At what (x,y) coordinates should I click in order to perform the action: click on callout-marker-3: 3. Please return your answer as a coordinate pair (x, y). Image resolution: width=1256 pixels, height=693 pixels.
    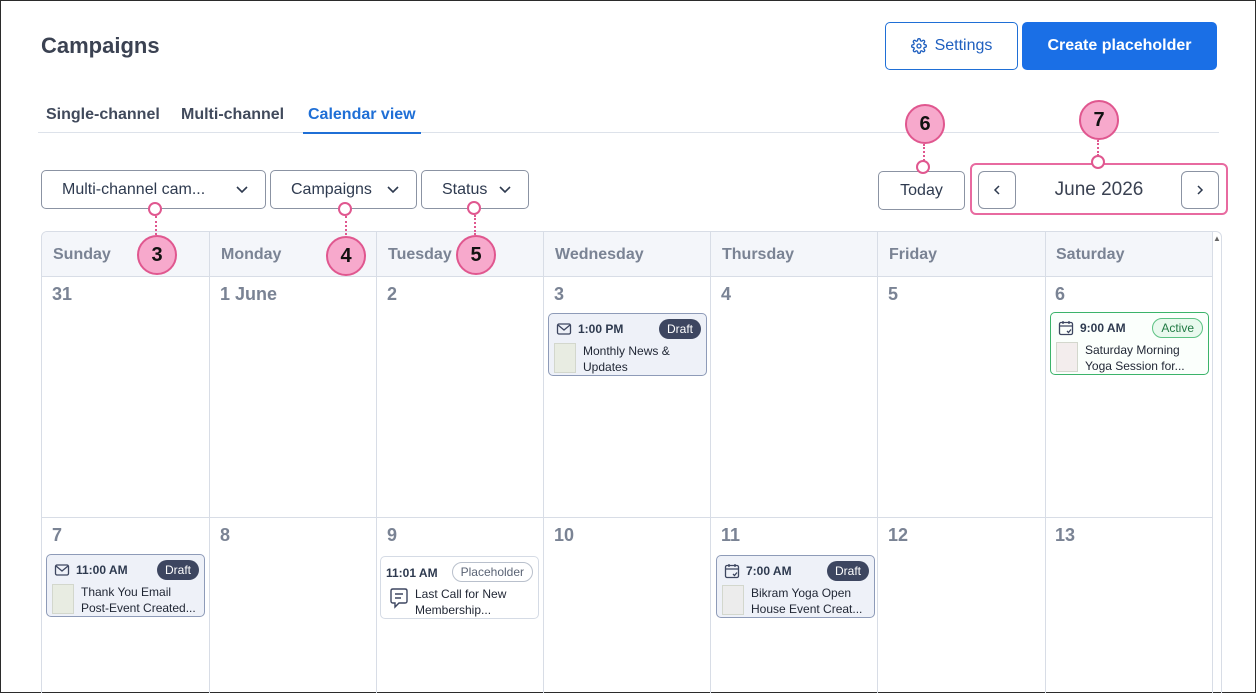
    Looking at the image, I should click on (157, 255).